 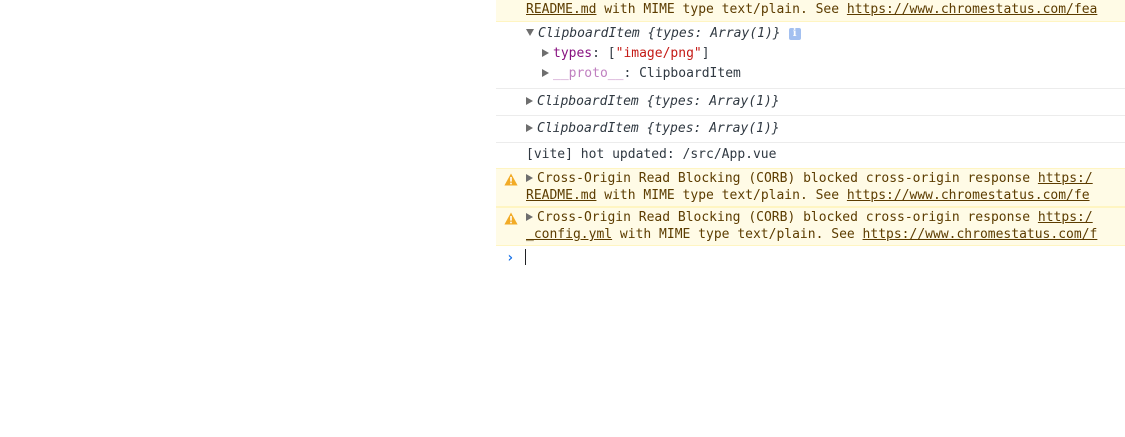 I want to click on warning-file-link: _config.yml, so click(x=569, y=234).